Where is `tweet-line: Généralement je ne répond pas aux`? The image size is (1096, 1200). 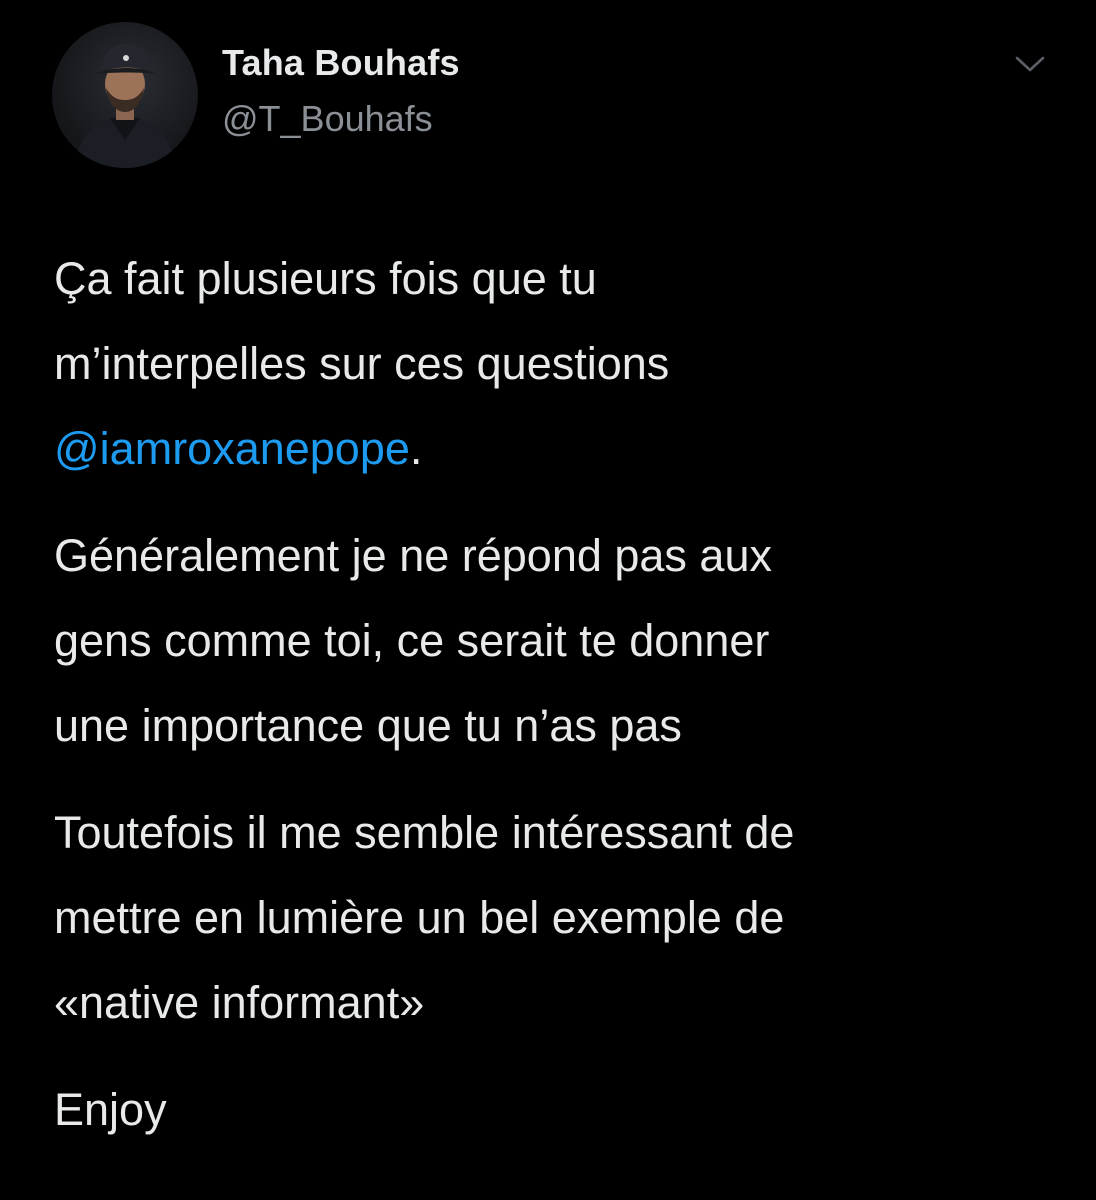 tweet-line: Généralement je ne répond pas aux is located at coordinates (413, 555).